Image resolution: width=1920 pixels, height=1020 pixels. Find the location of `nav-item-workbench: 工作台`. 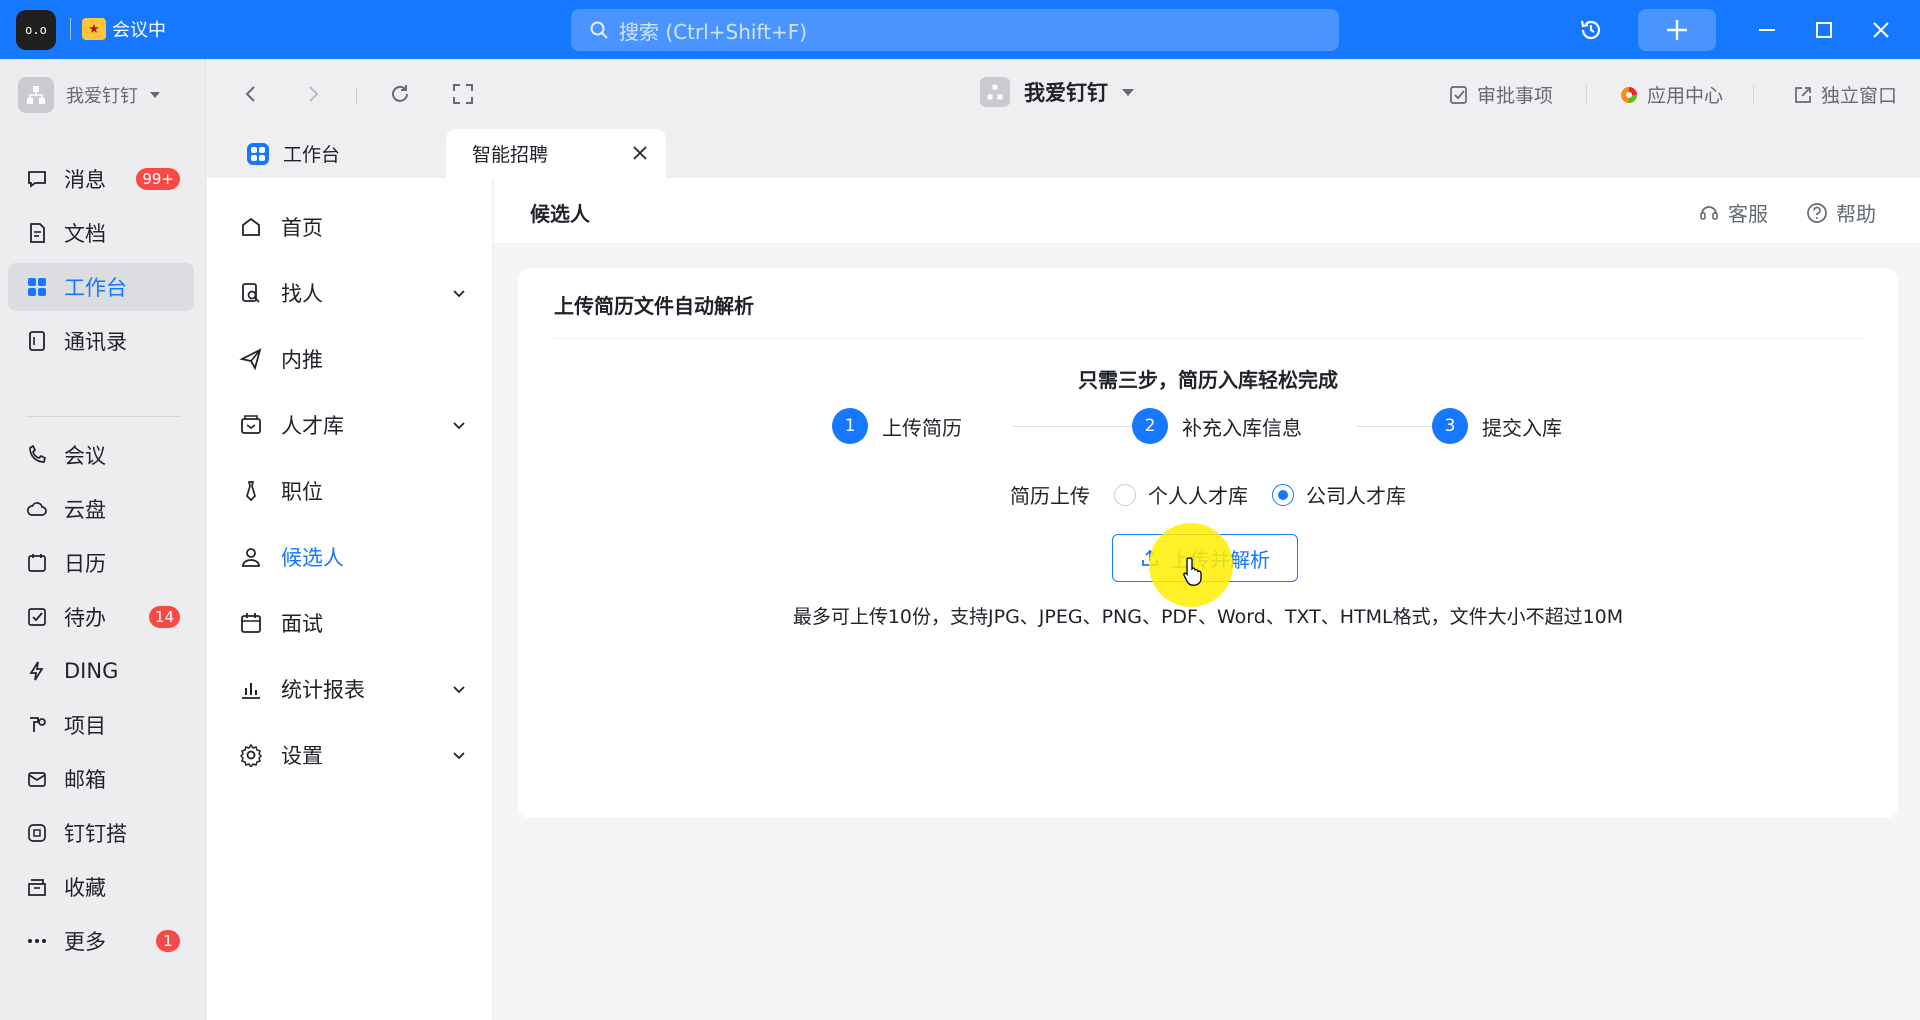

nav-item-workbench: 工作台 is located at coordinates (101, 287).